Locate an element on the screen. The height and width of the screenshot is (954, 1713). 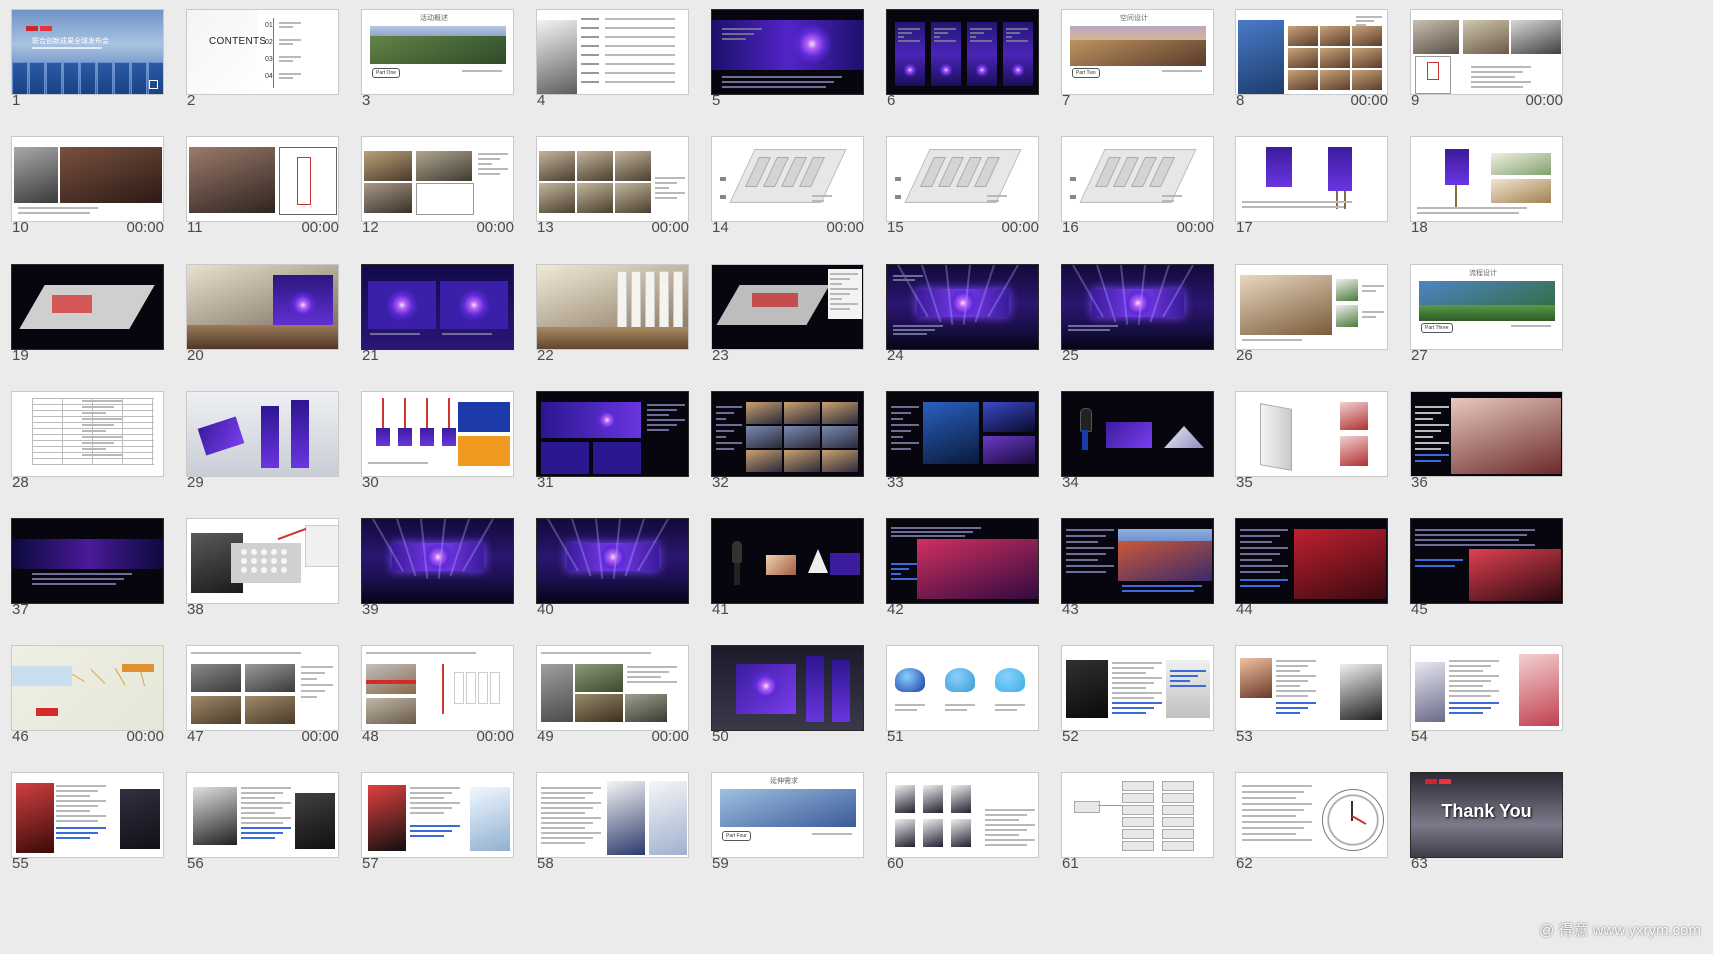
part-label: Part Two is located at coordinates (1086, 73).